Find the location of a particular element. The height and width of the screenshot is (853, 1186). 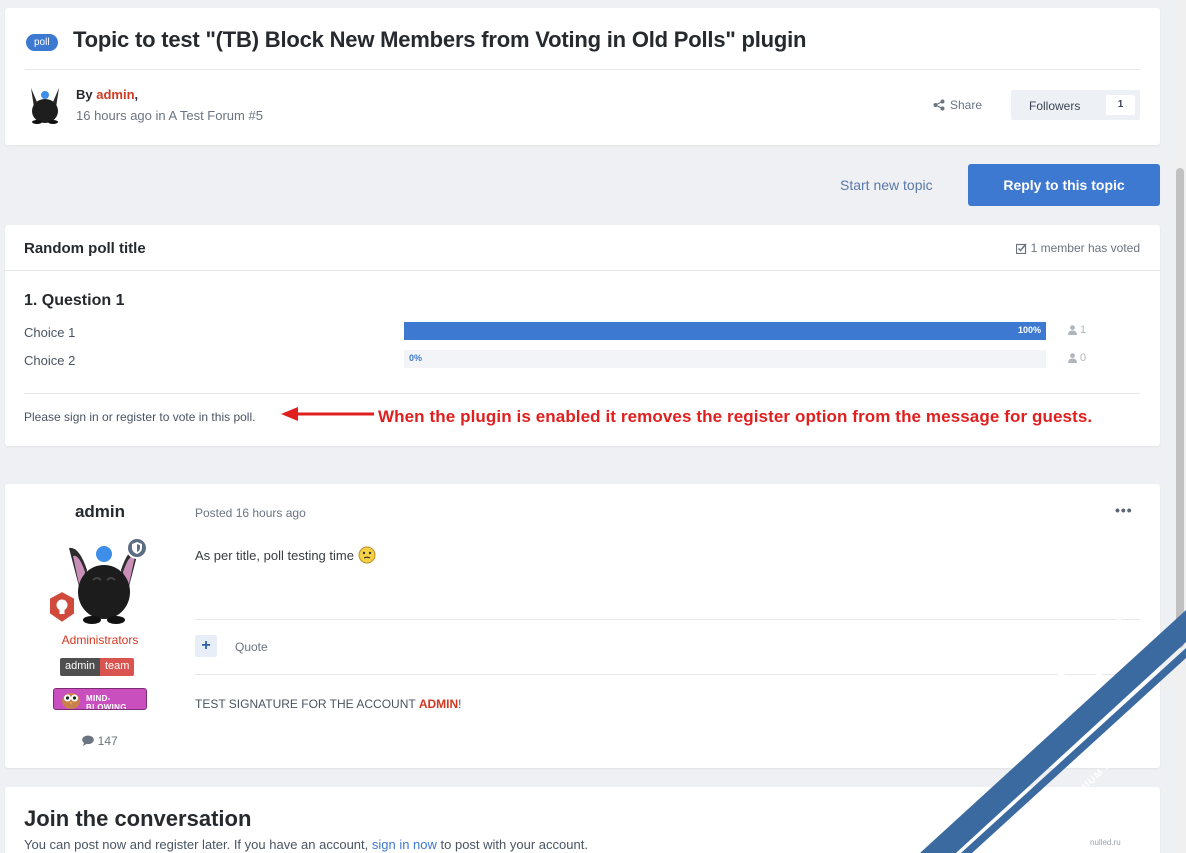

author-link: admin is located at coordinates (115, 94).